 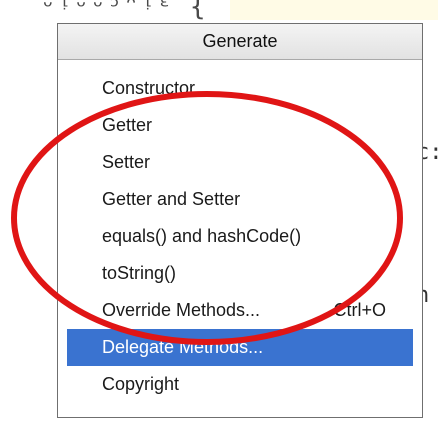 What do you see at coordinates (202, 236) in the screenshot?
I see `menu-item-label: equals() and hashCode()` at bounding box center [202, 236].